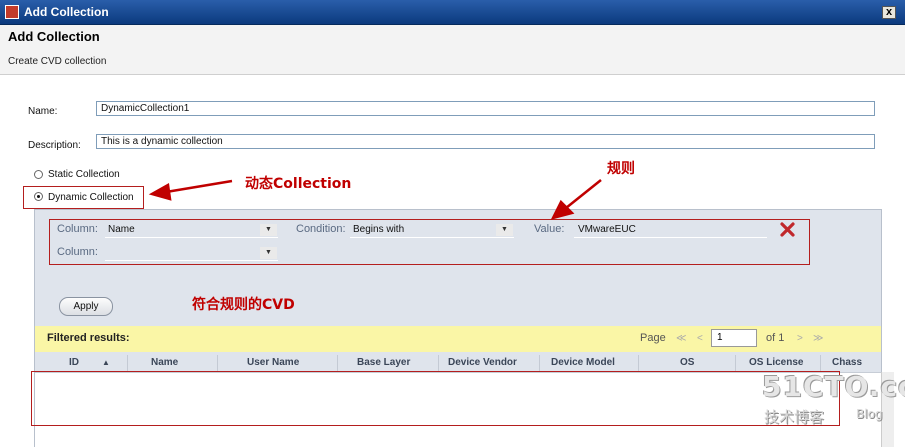 Image resolution: width=905 pixels, height=447 pixels. I want to click on cvd-annotation: 符合规则的CVD, so click(243, 305).